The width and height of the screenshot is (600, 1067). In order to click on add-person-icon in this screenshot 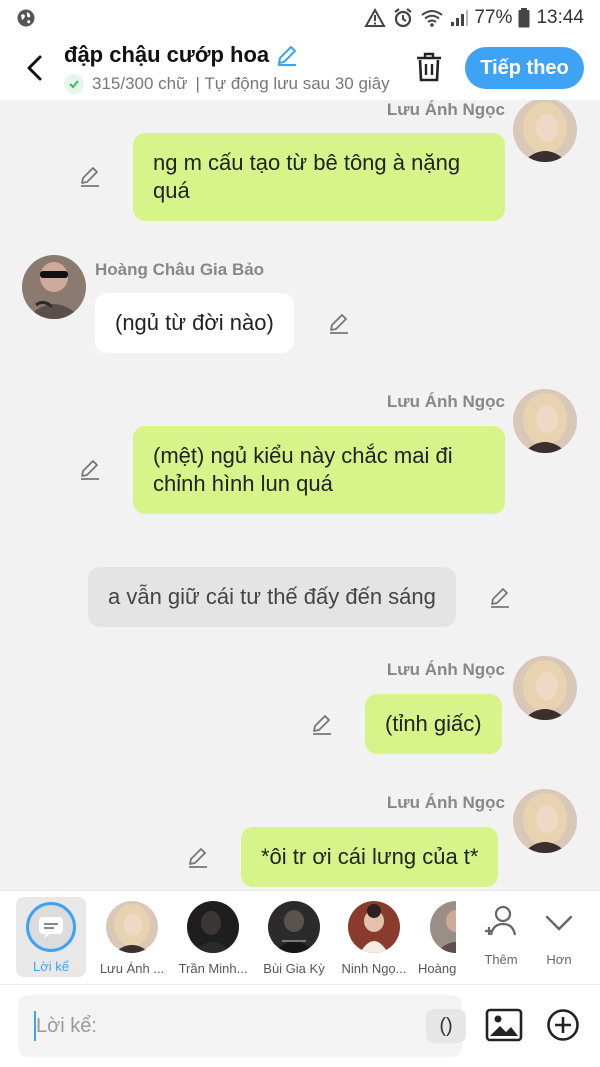, I will do `click(501, 920)`.